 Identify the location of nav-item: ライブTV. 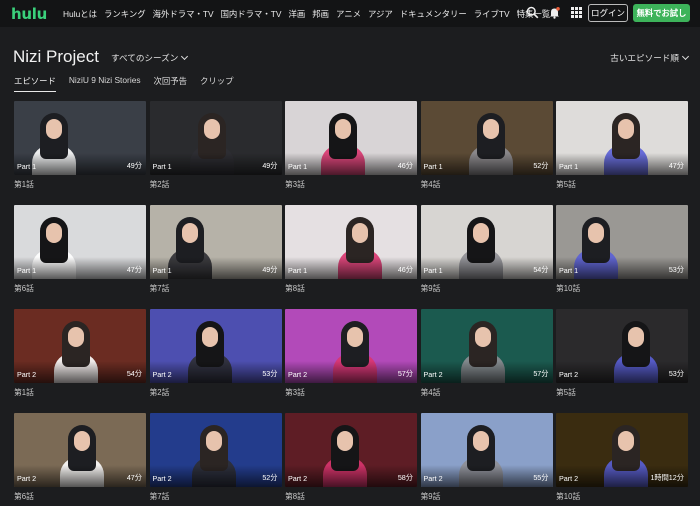
(492, 14).